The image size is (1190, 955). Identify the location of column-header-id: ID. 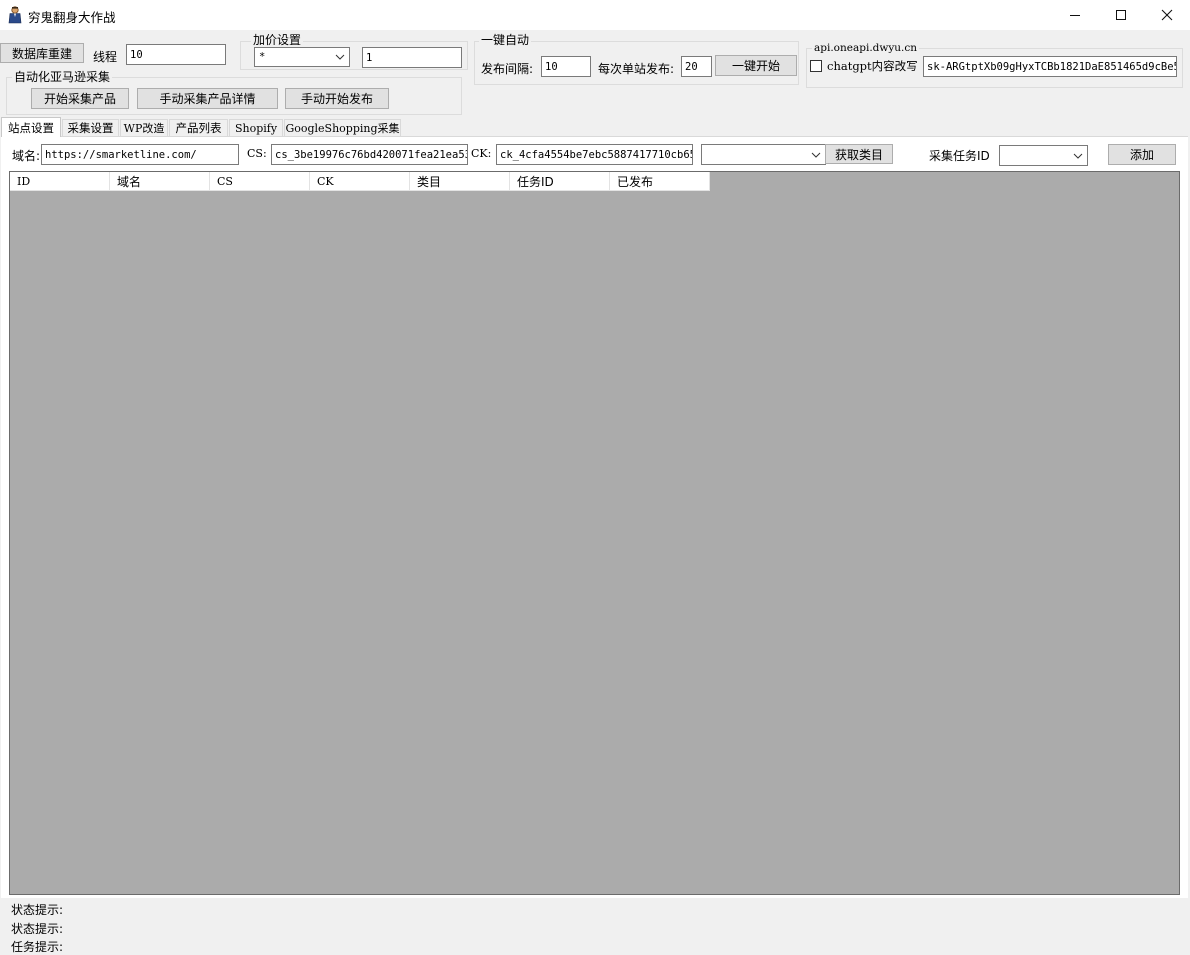
(60, 181).